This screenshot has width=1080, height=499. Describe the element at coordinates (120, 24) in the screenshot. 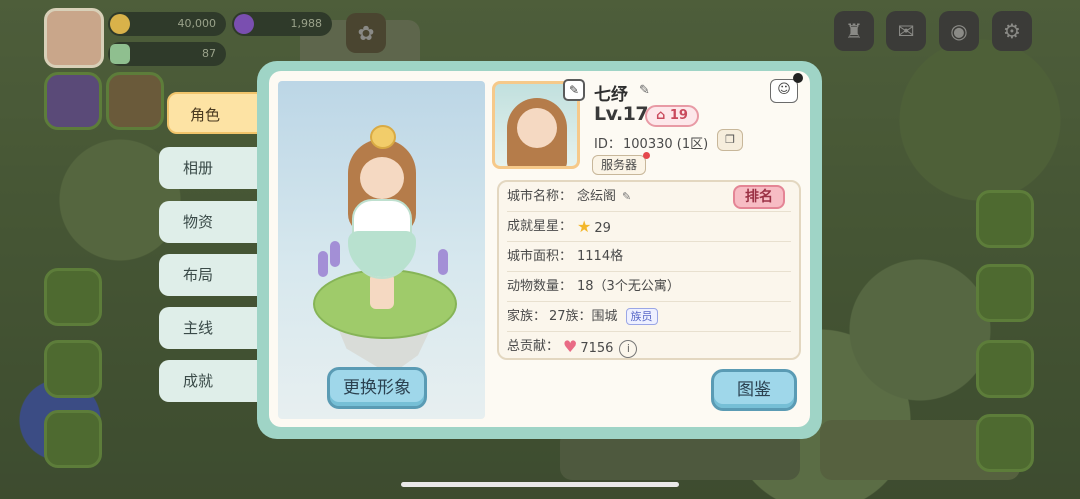

I see `coin-icon` at that location.